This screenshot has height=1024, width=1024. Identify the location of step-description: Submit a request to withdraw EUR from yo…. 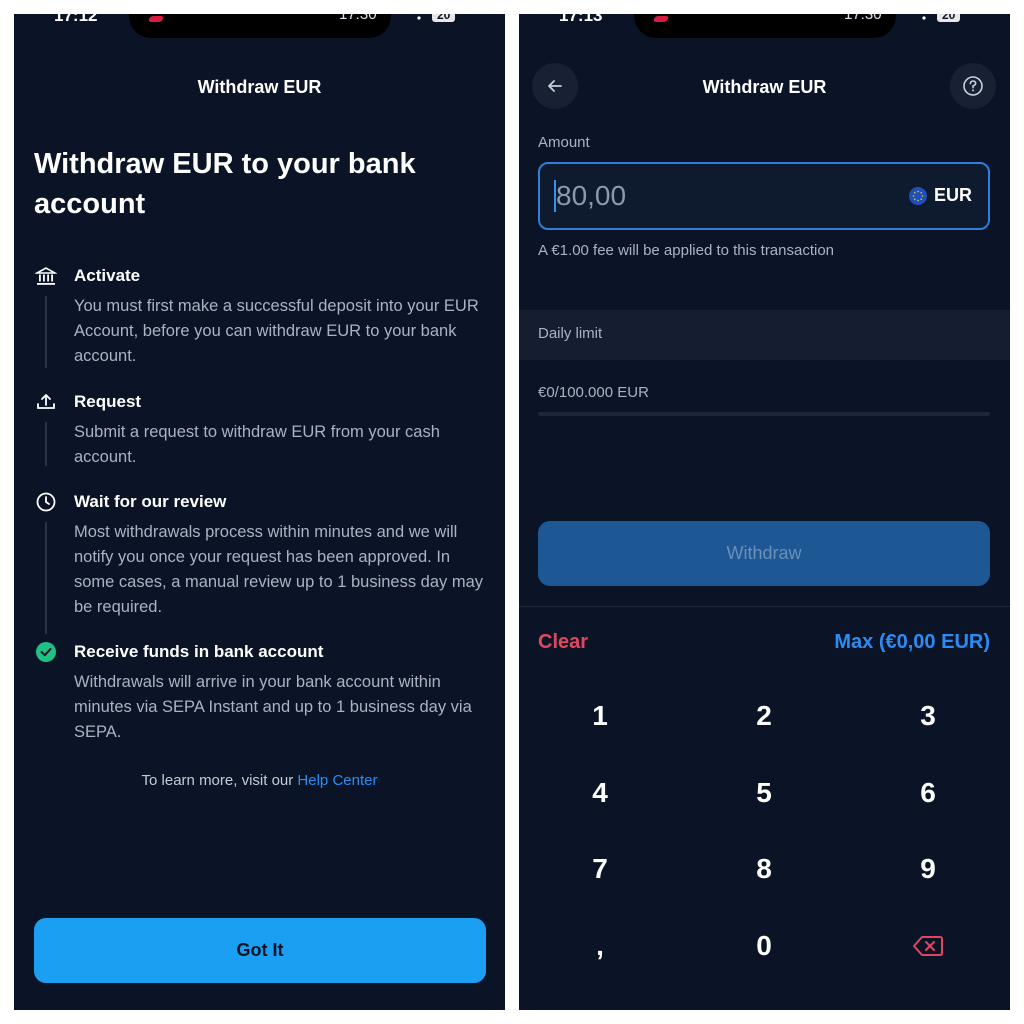
(257, 444).